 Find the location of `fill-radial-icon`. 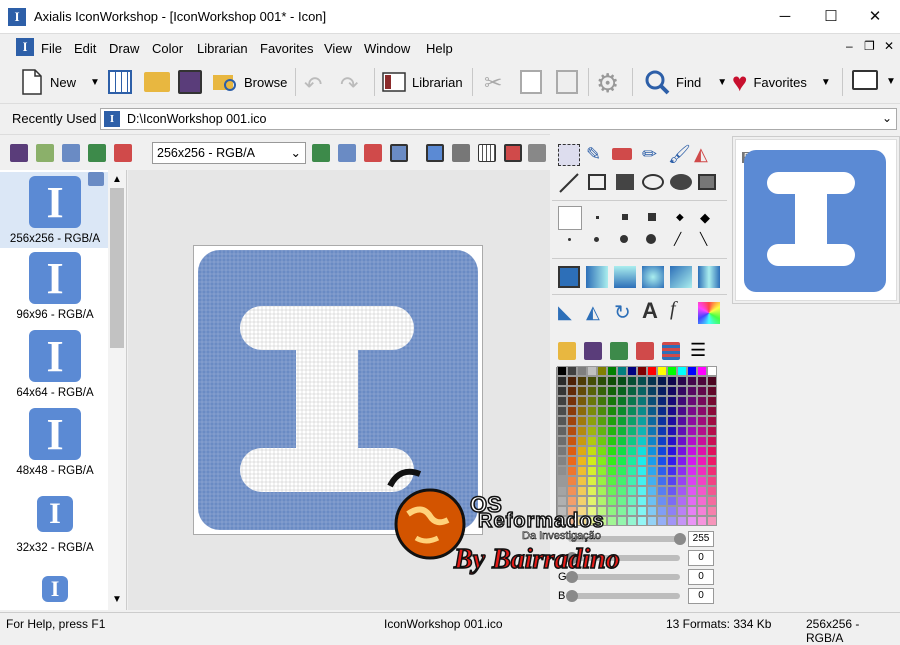

fill-radial-icon is located at coordinates (653, 277).